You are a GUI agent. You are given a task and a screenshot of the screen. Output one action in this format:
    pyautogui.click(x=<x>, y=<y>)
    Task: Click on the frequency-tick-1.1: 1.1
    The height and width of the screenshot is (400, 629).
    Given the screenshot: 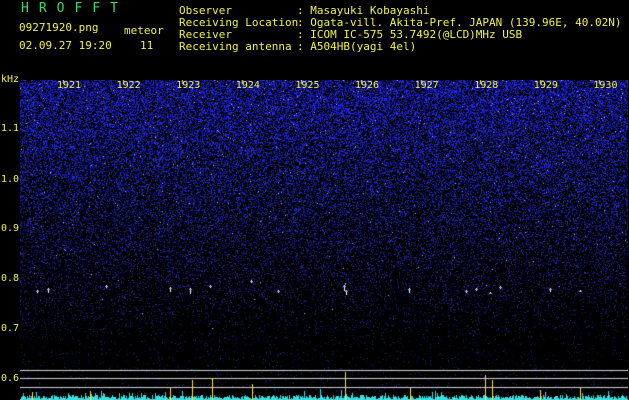 What is the action you would take?
    pyautogui.click(x=10, y=128)
    